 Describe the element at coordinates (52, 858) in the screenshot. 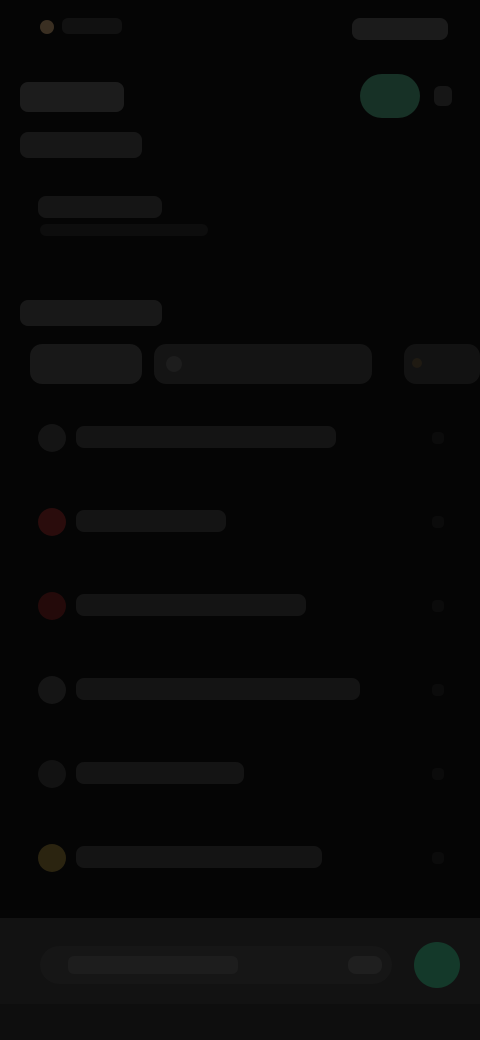

I see `warning-icon` at that location.